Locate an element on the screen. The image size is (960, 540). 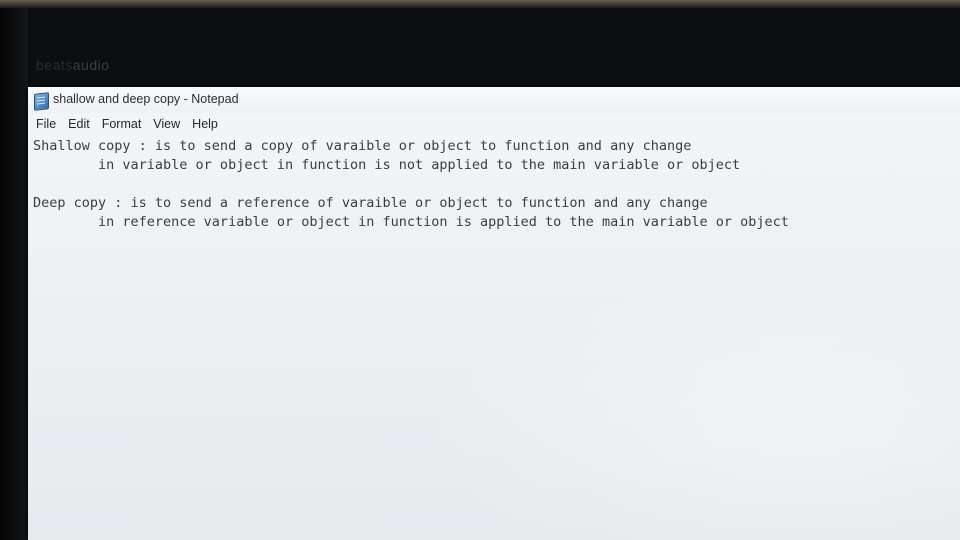
title-bar: shallow and deep copy - Notepad is located at coordinates (494, 100).